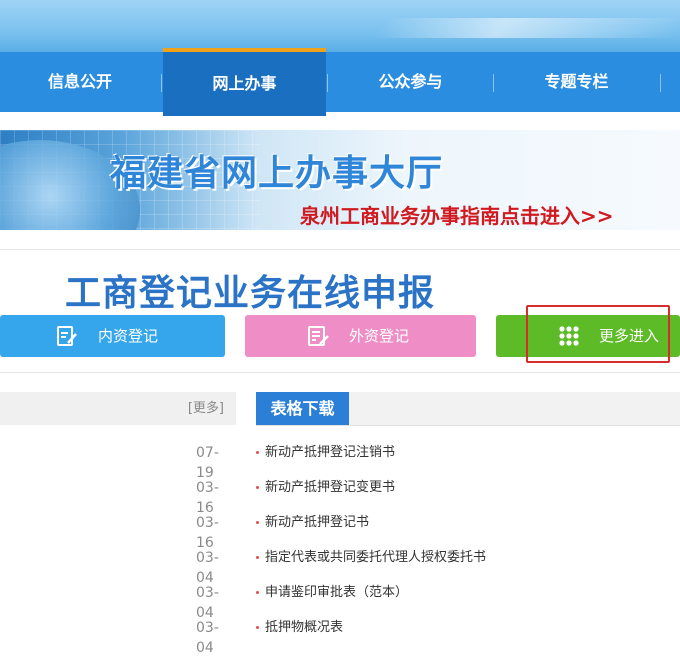  I want to click on item-title: 新动产抵押登记注销书, so click(330, 453).